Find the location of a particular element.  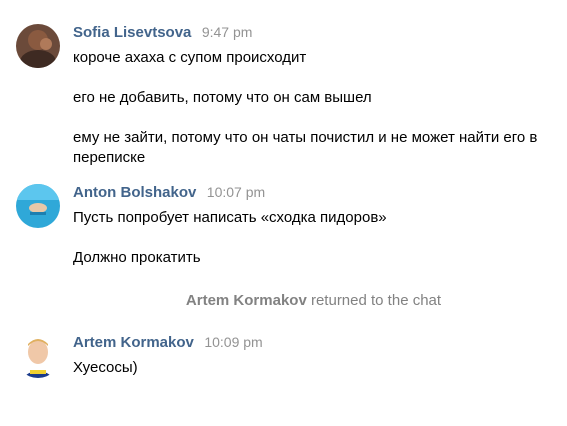

message-time: 10:07 pm is located at coordinates (236, 192).